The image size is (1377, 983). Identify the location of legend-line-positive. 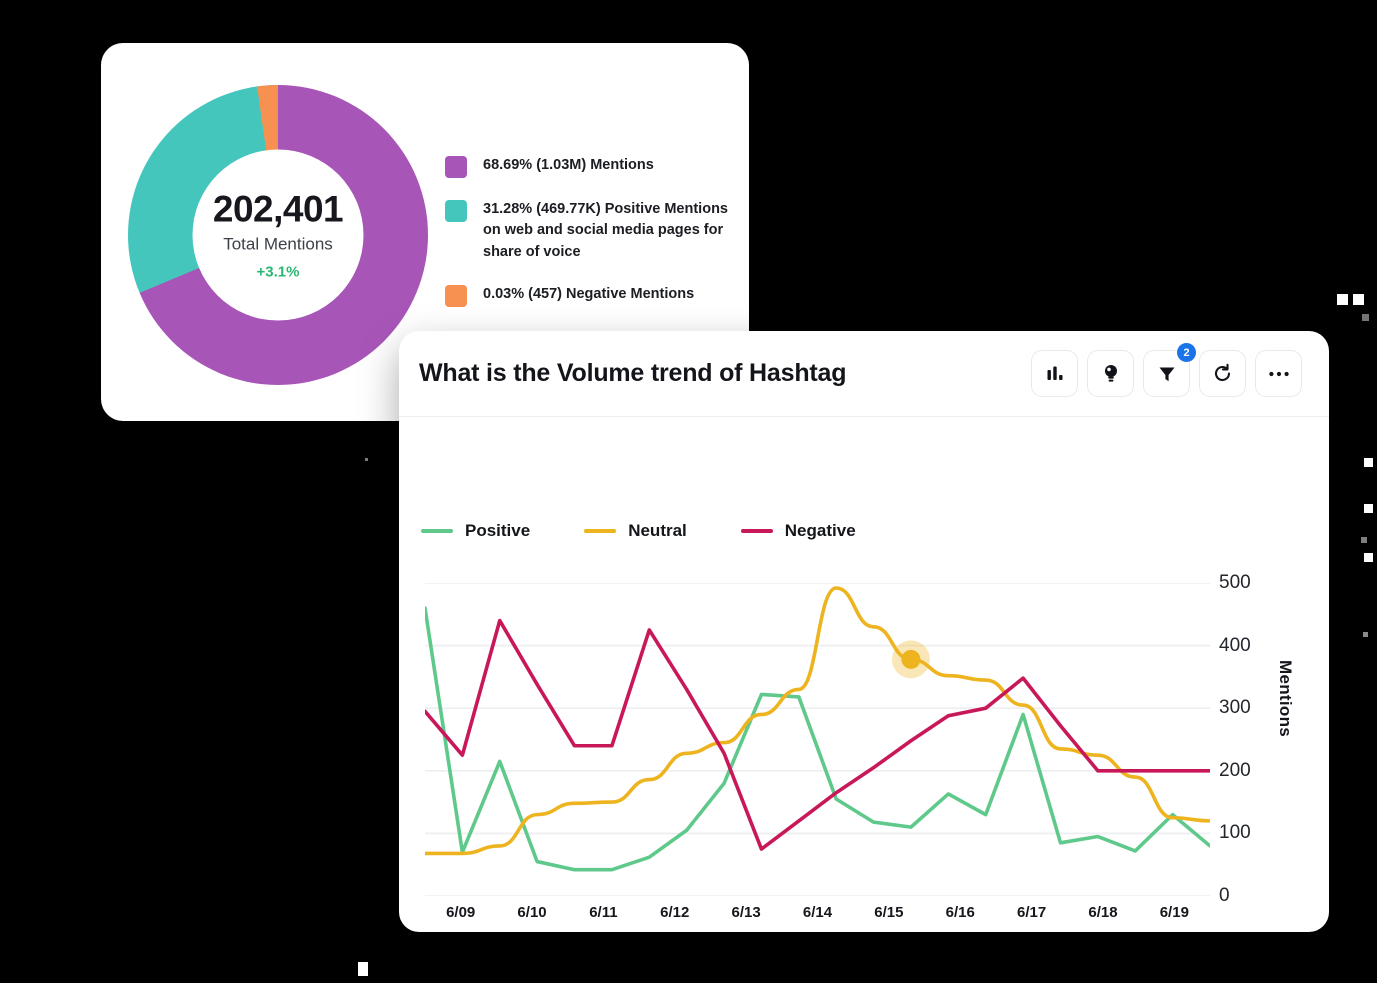
(437, 531).